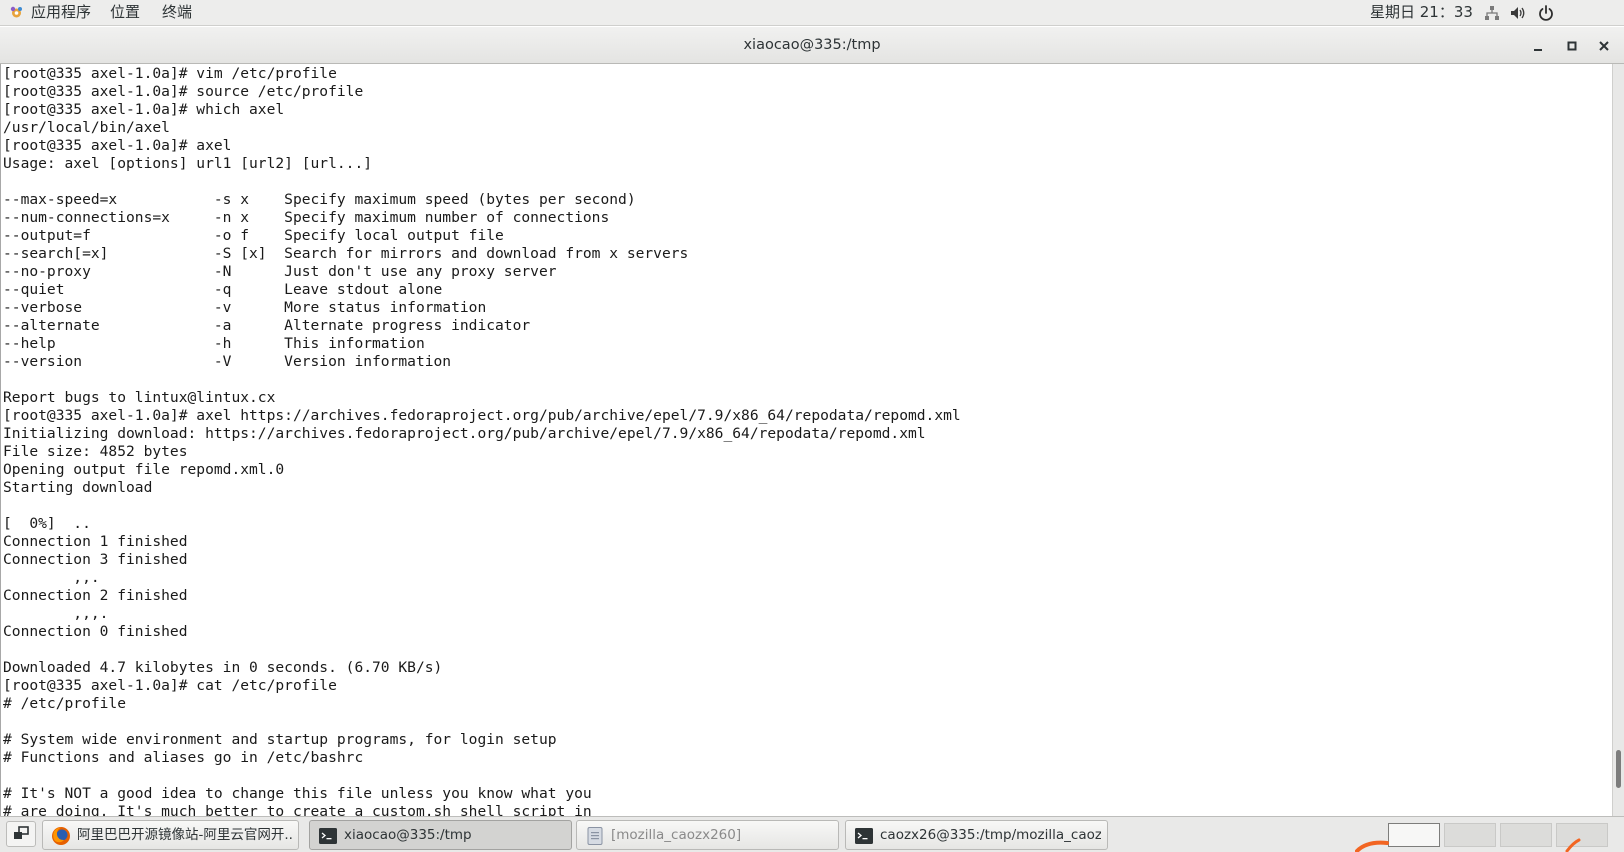  Describe the element at coordinates (177, 12) in the screenshot. I see `menu-terminal: 终端` at that location.